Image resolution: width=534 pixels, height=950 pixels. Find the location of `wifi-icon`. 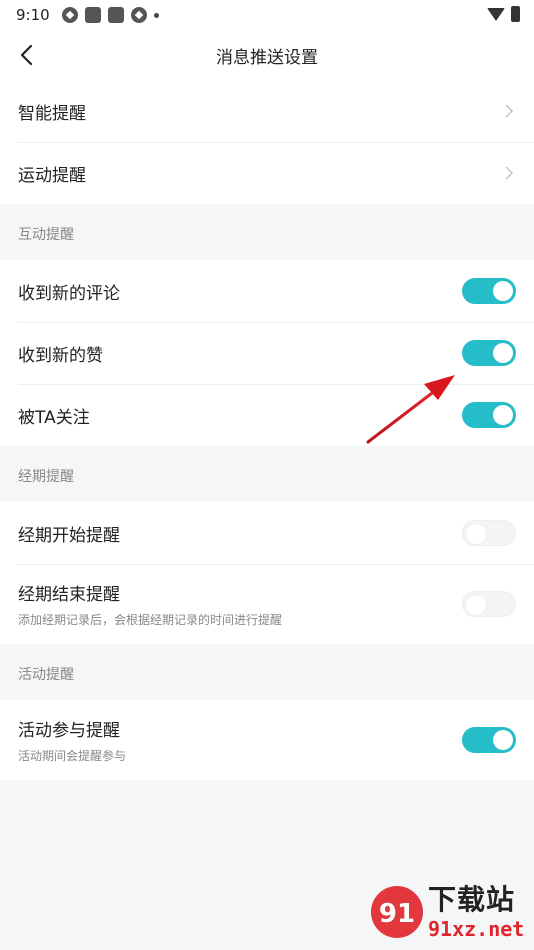

wifi-icon is located at coordinates (496, 14).